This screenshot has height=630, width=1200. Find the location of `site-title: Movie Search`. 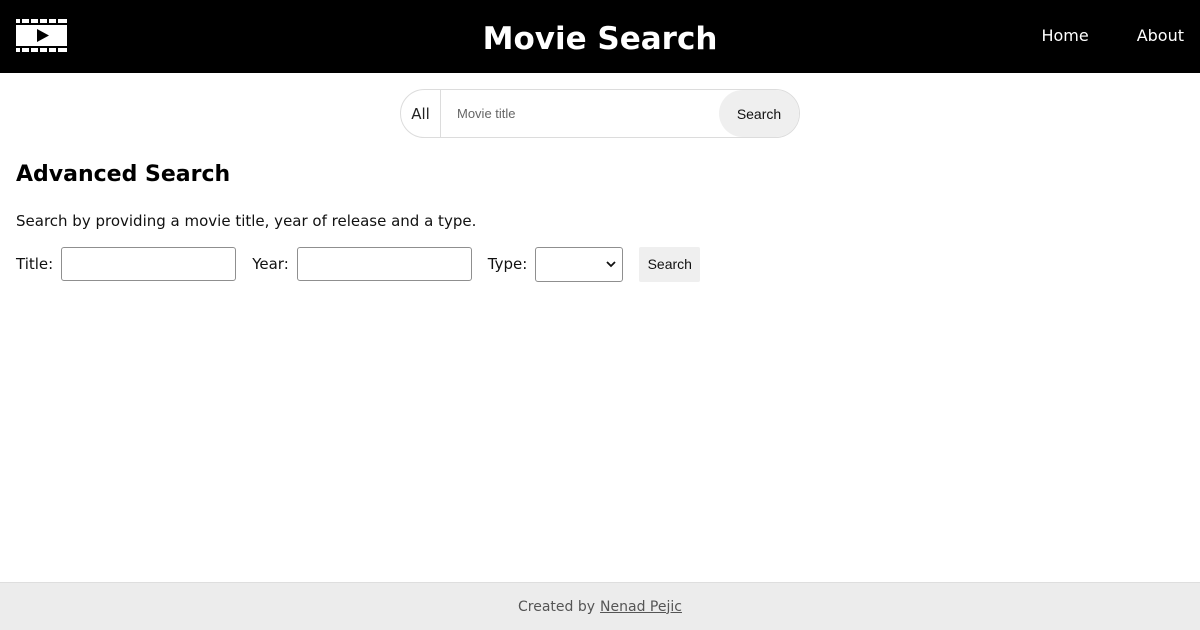

site-title: Movie Search is located at coordinates (600, 39).